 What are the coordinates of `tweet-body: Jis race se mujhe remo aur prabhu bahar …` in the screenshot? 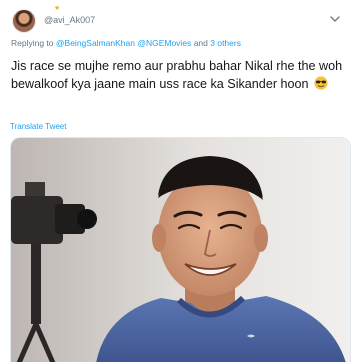 It's located at (177, 75).